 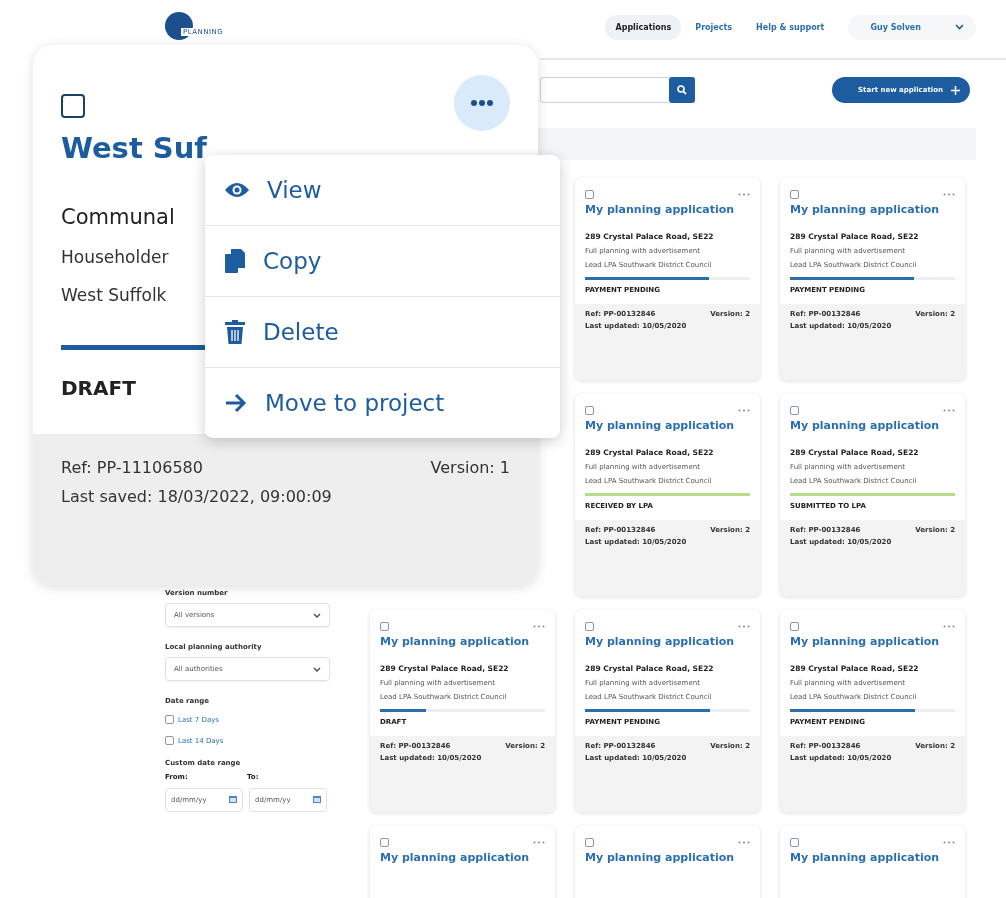 I want to click on menu-item: View, so click(x=382, y=190).